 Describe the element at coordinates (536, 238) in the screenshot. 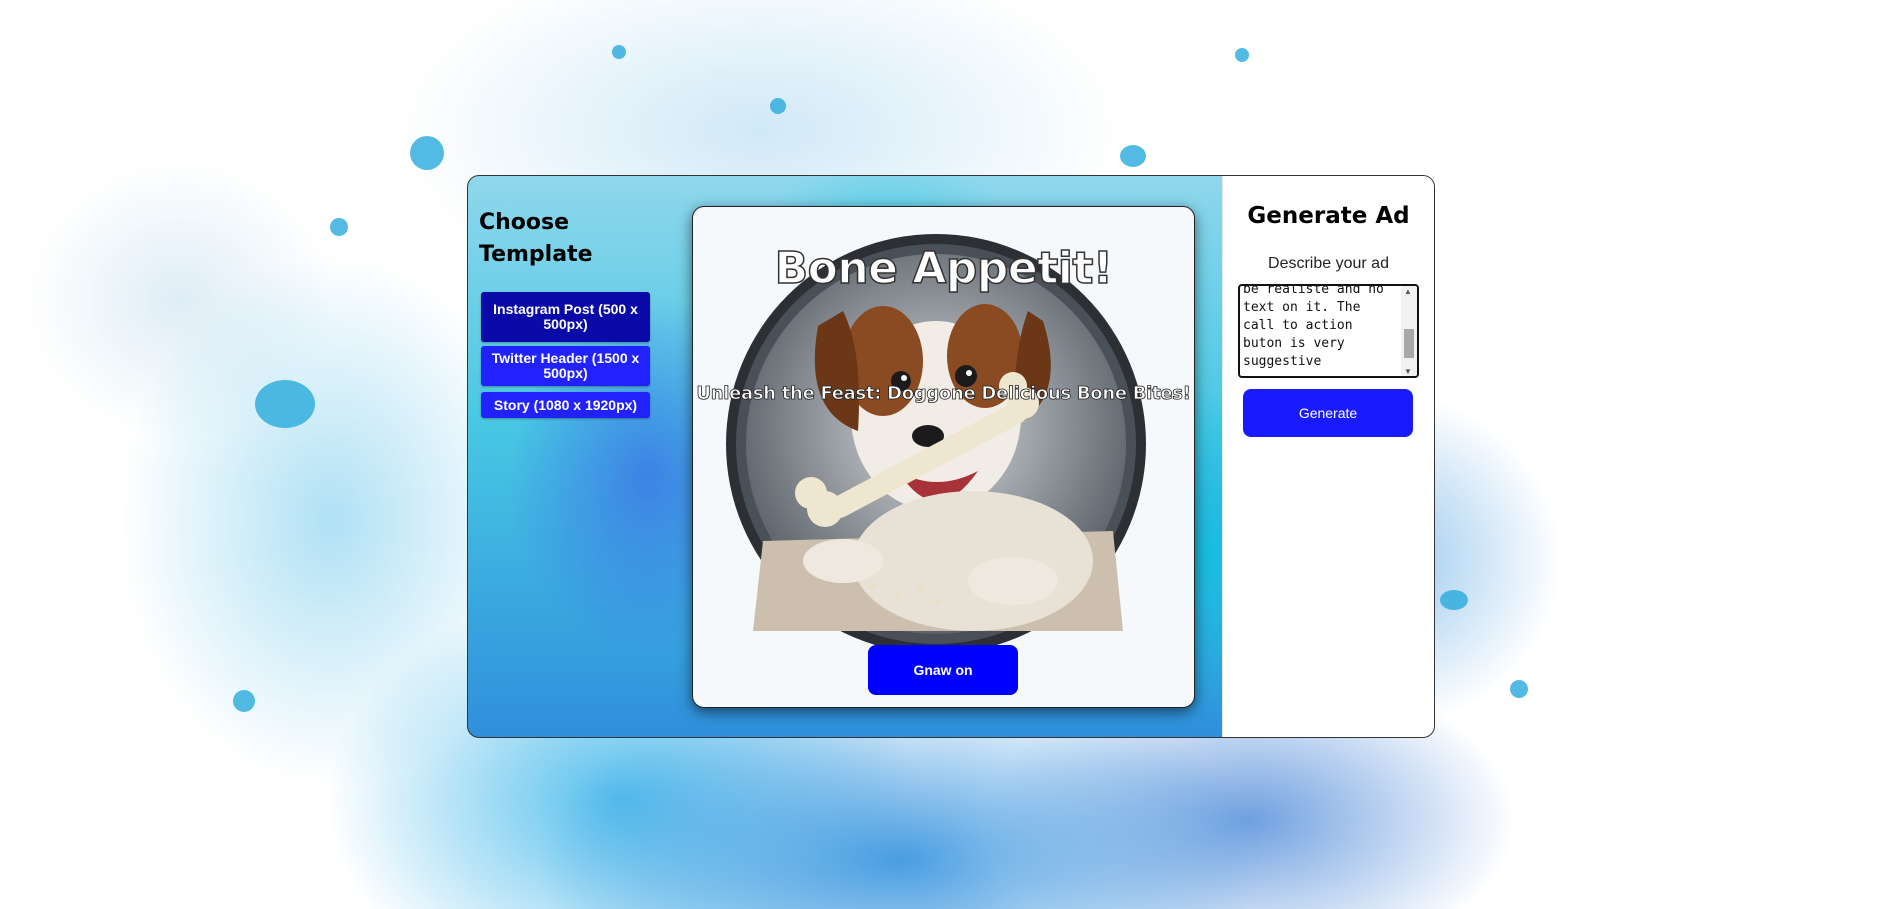

I see `choose-template-title: Choose Template` at that location.